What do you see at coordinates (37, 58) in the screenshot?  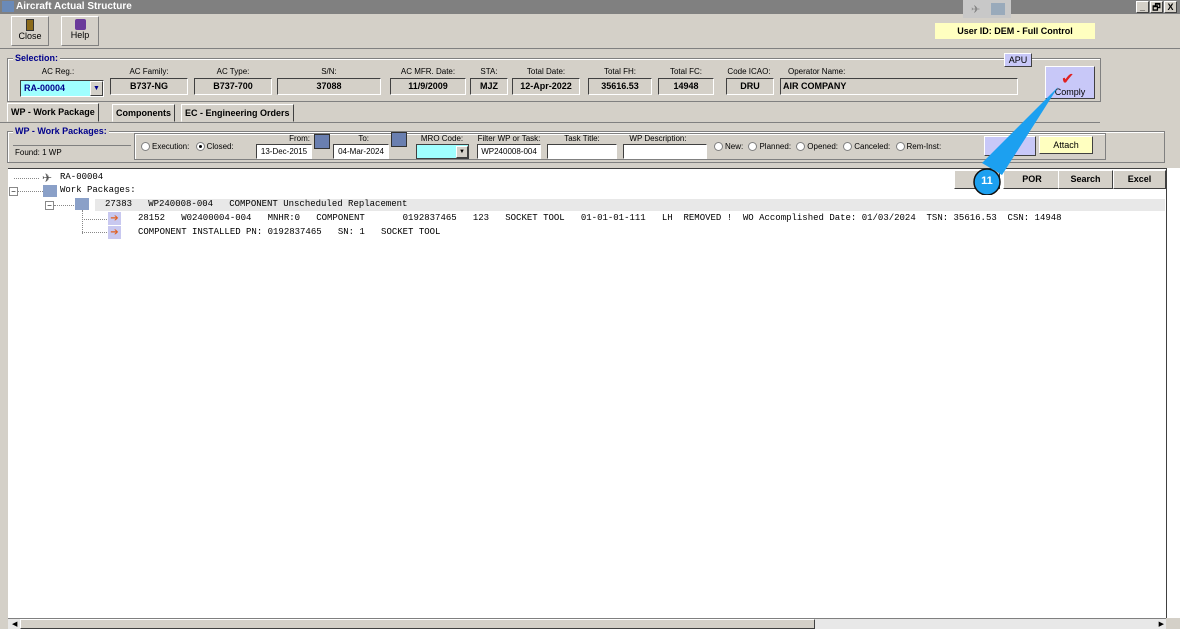 I see `selection-title: Selection:` at bounding box center [37, 58].